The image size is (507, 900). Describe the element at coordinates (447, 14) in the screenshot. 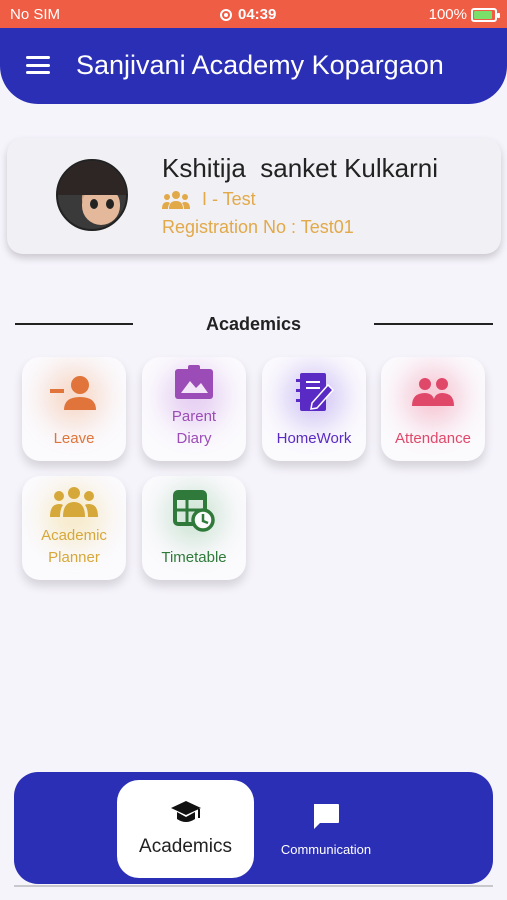

I see `battery-percent: 100%` at that location.